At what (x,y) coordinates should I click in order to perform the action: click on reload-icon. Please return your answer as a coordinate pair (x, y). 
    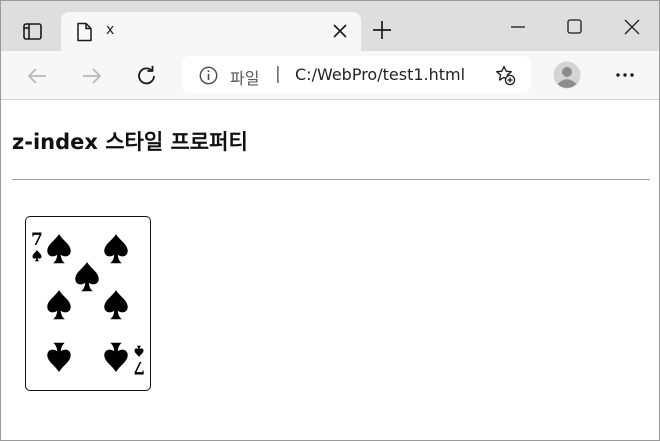
    Looking at the image, I should click on (147, 76).